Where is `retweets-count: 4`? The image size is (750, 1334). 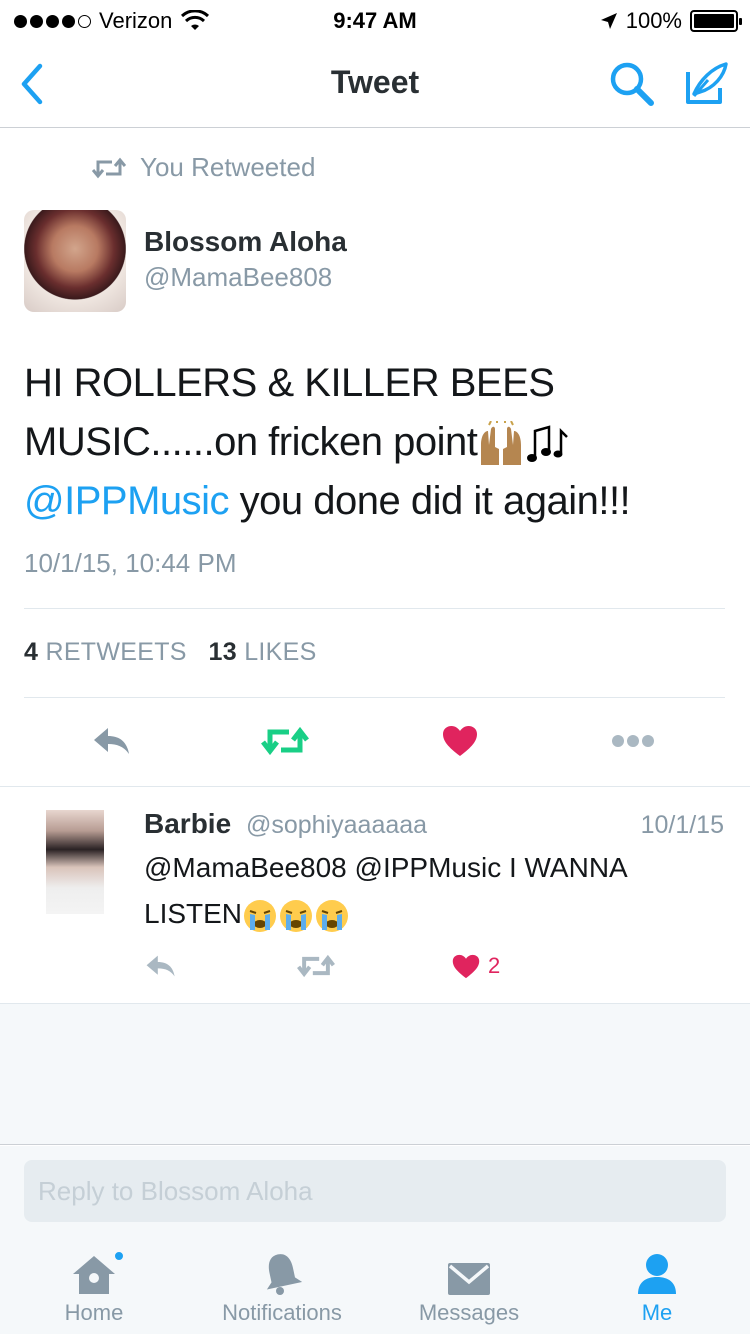 retweets-count: 4 is located at coordinates (31, 652).